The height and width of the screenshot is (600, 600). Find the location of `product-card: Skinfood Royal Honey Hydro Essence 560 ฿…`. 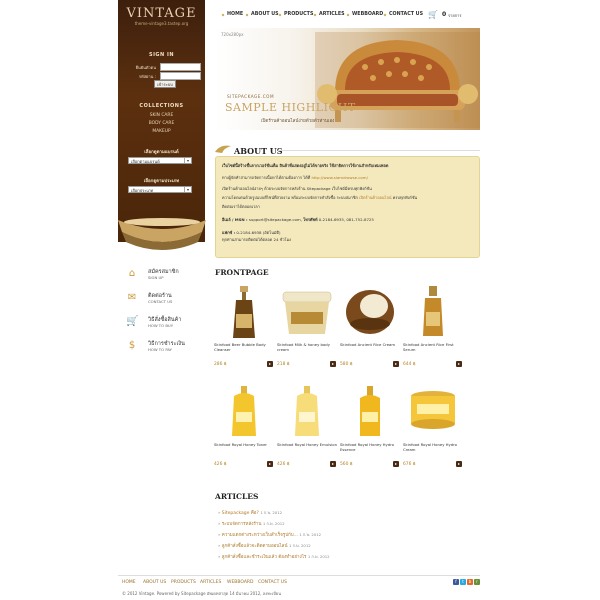

product-card: Skinfood Royal Honey Hydro Essence 560 ฿… is located at coordinates (370, 426).